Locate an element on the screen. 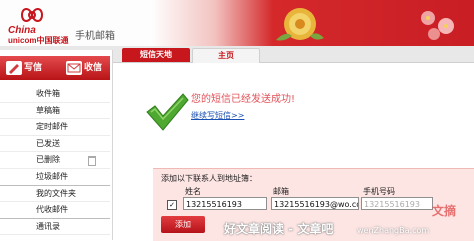 This screenshot has width=474, height=241. peony-decoration-icon is located at coordinates (300, 24).